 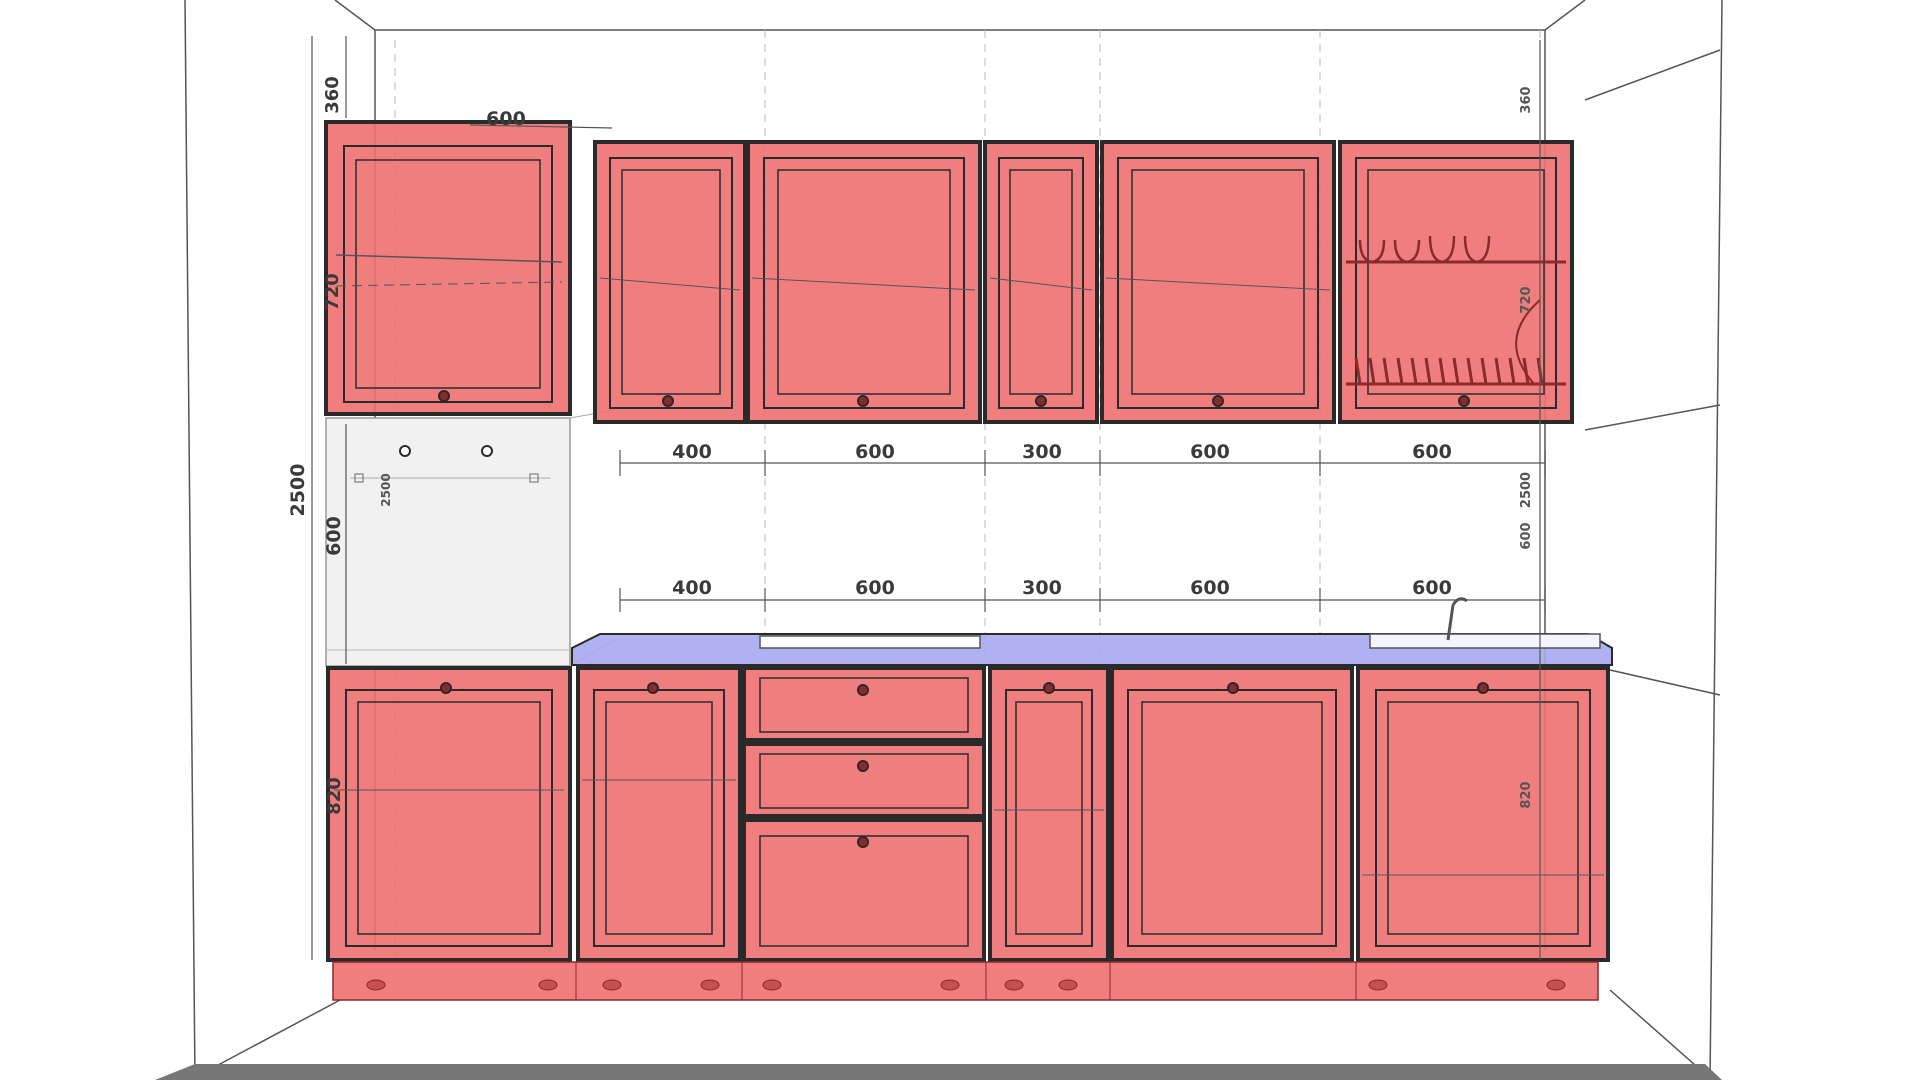 I want to click on dim-right-upper: 720, so click(x=1526, y=299).